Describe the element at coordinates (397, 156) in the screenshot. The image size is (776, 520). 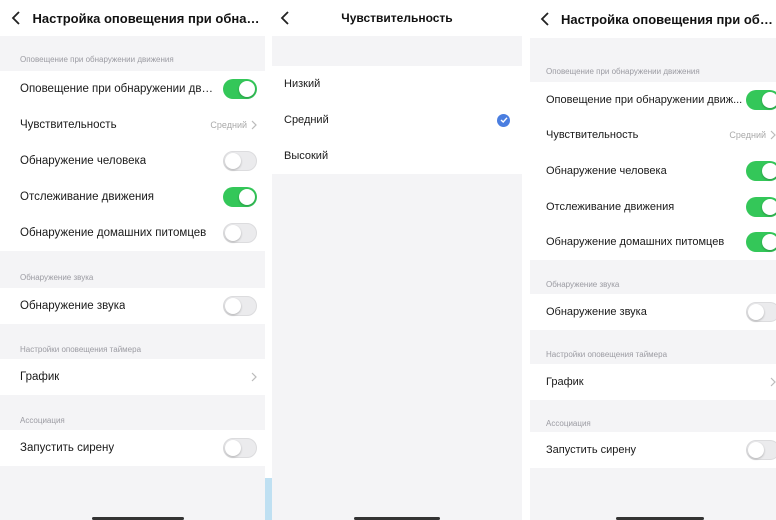
I see `option-high: Высокий` at that location.